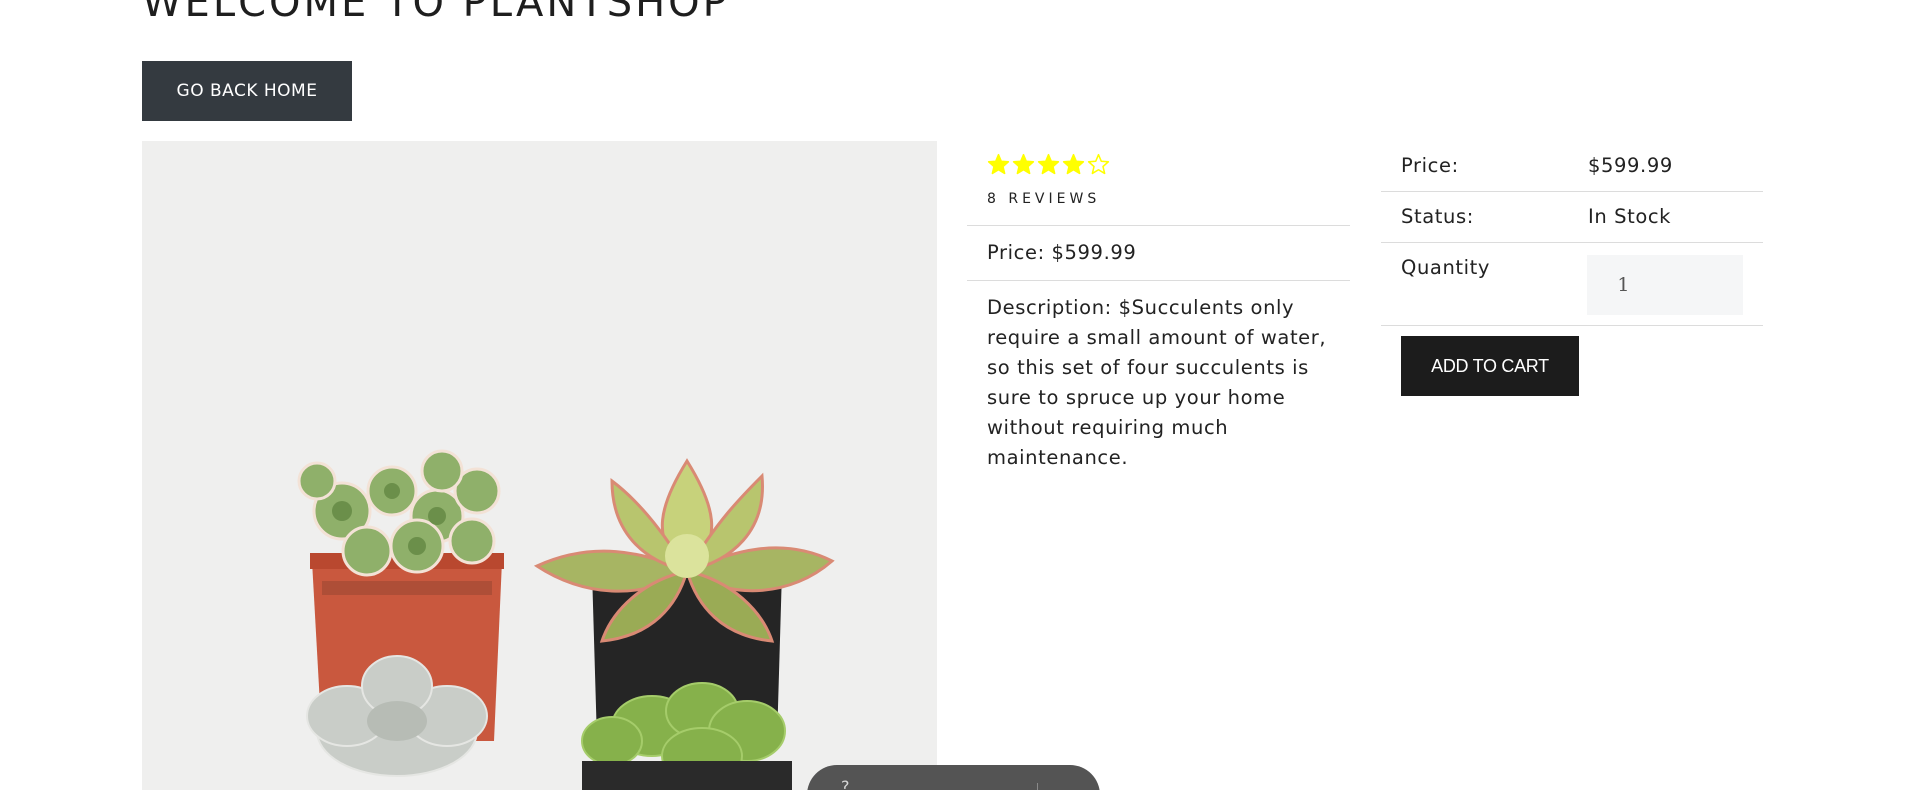 This screenshot has height=790, width=1906. I want to click on reviews-count: 8 REVIEWS, so click(1044, 199).